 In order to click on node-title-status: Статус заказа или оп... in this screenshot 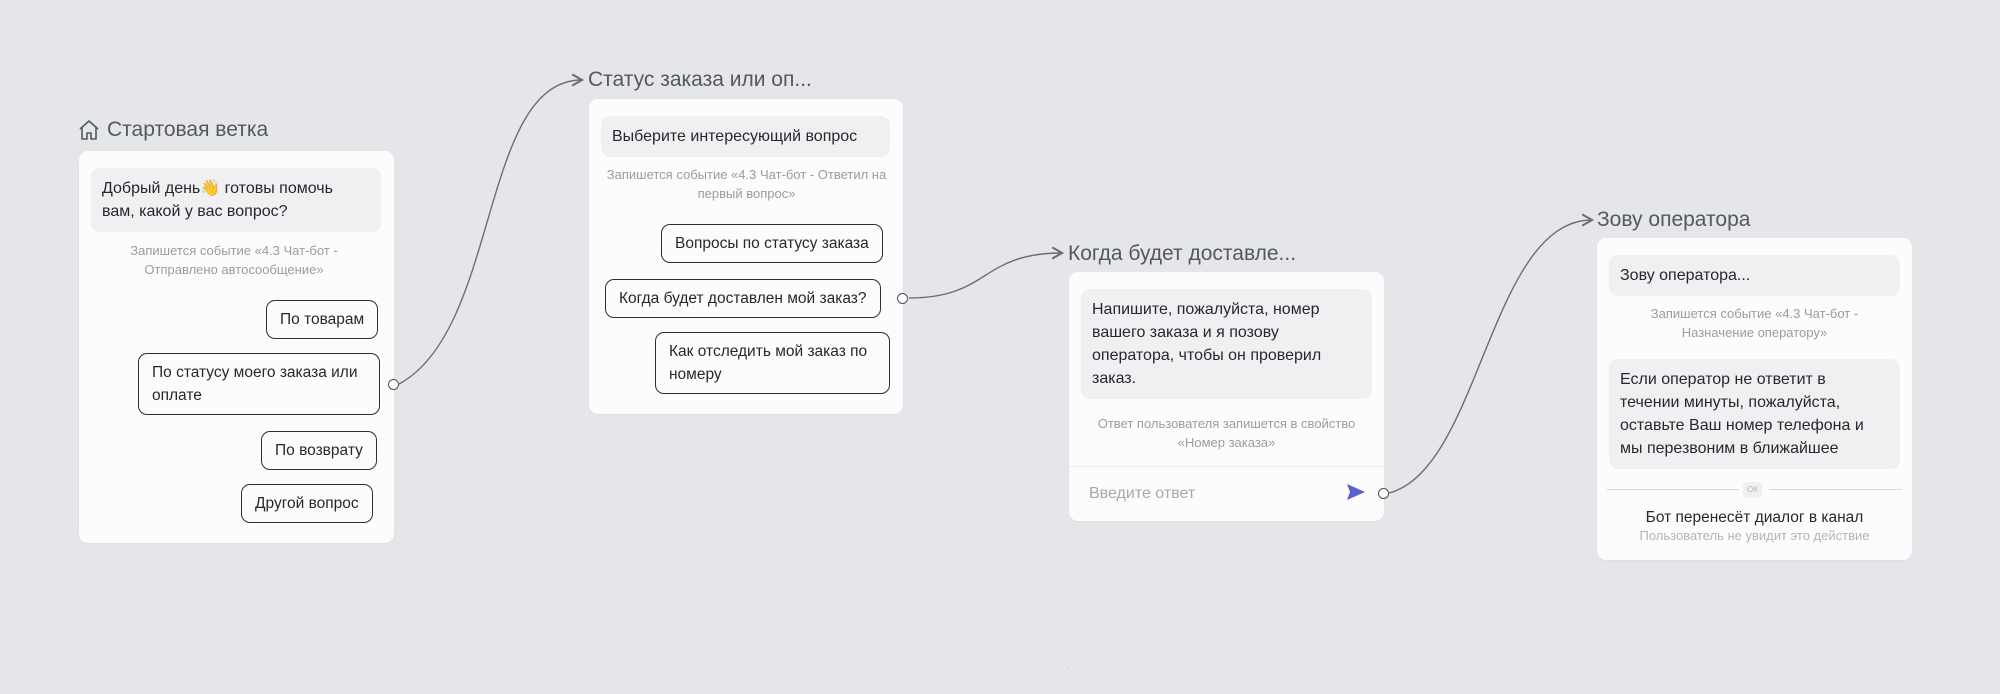, I will do `click(700, 80)`.